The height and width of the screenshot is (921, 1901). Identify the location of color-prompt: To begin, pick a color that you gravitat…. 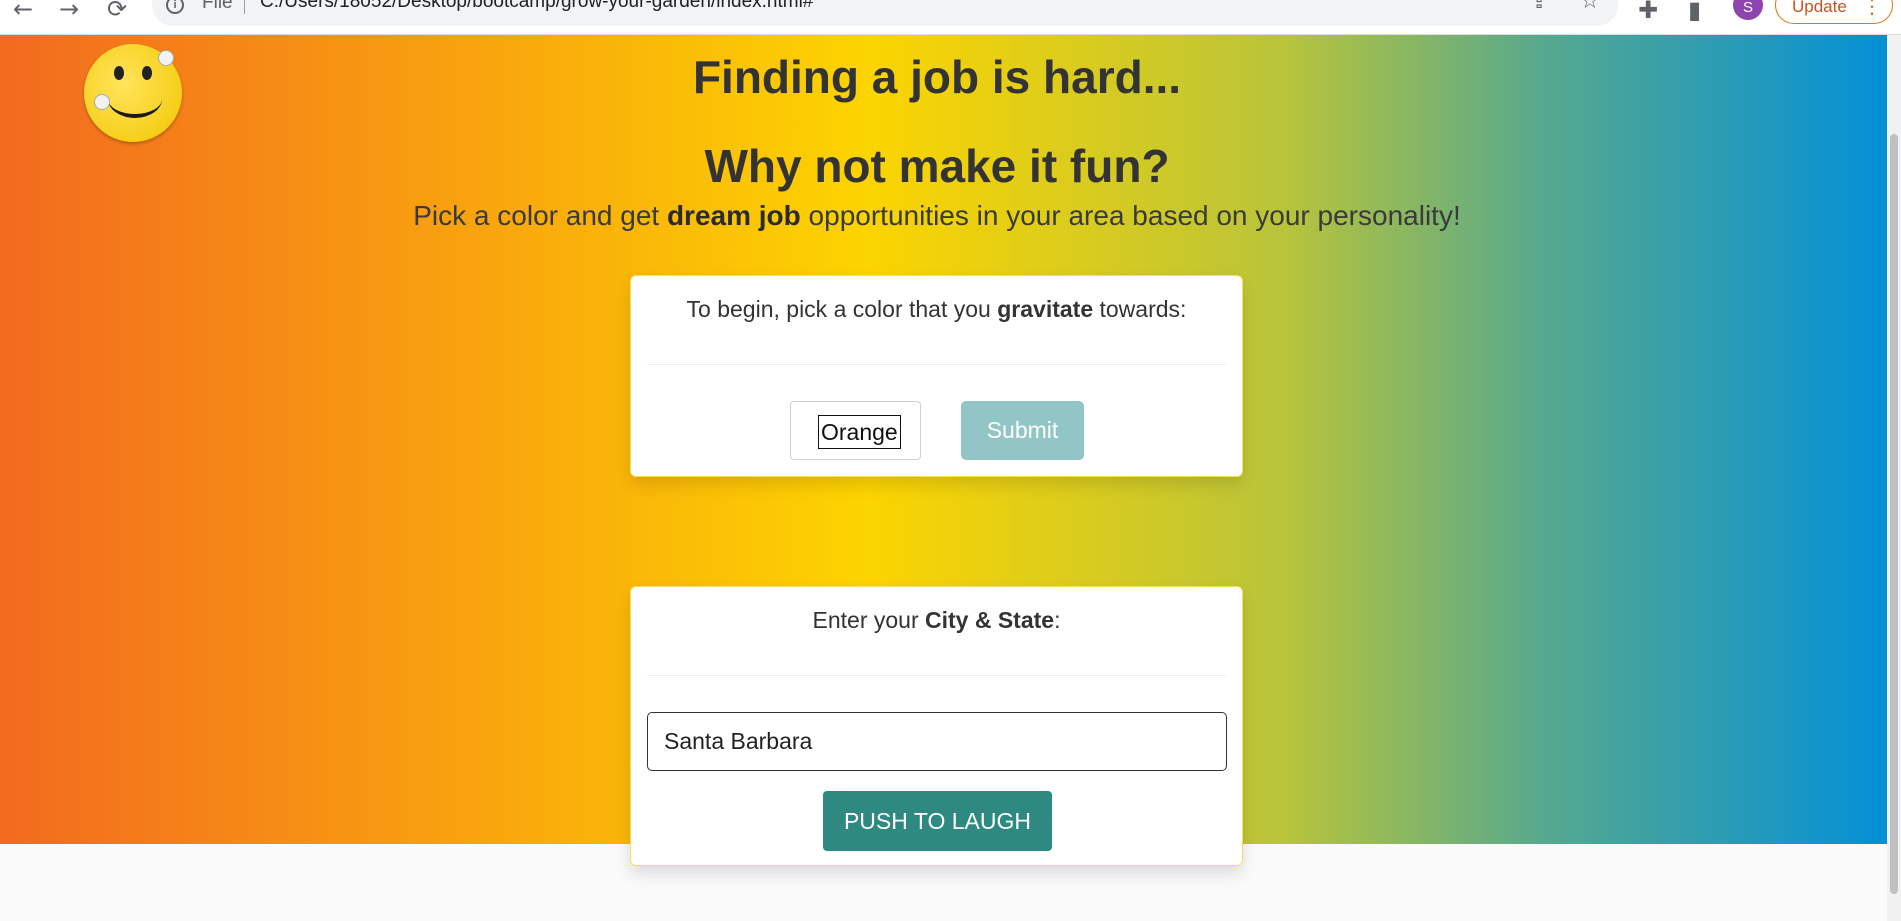
(936, 309).